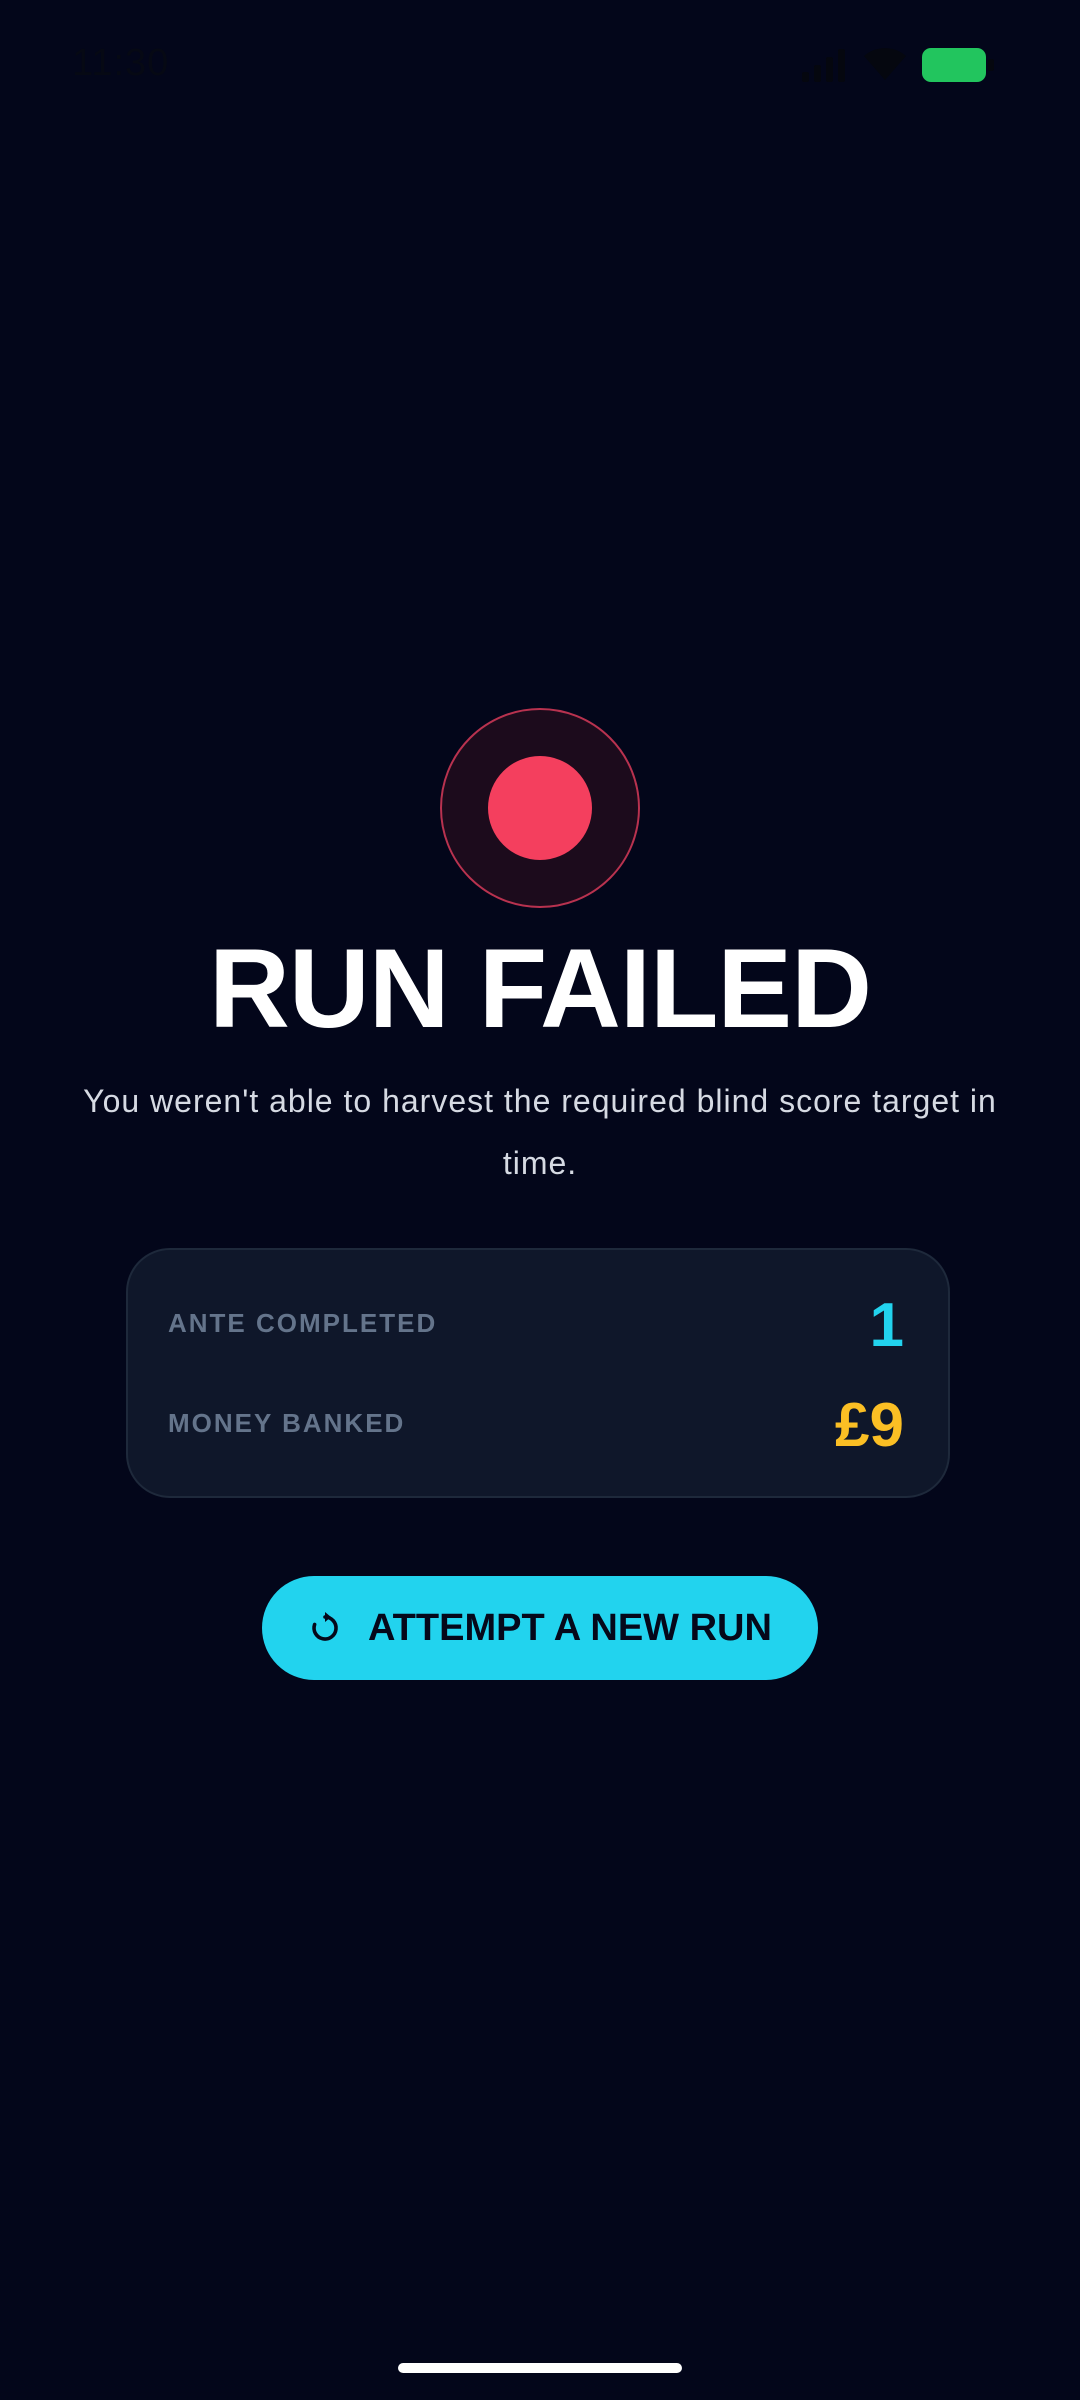 The image size is (1080, 2400). Describe the element at coordinates (303, 1323) in the screenshot. I see `ante-label: ANTE COMPLETED` at that location.